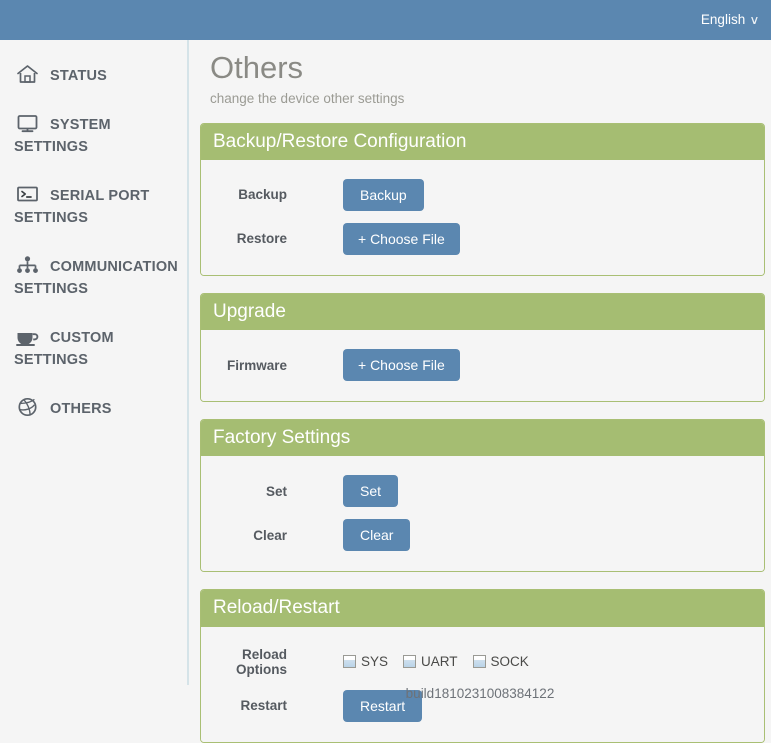 The height and width of the screenshot is (743, 771). Describe the element at coordinates (256, 365) in the screenshot. I see `row-label: Firmware` at that location.